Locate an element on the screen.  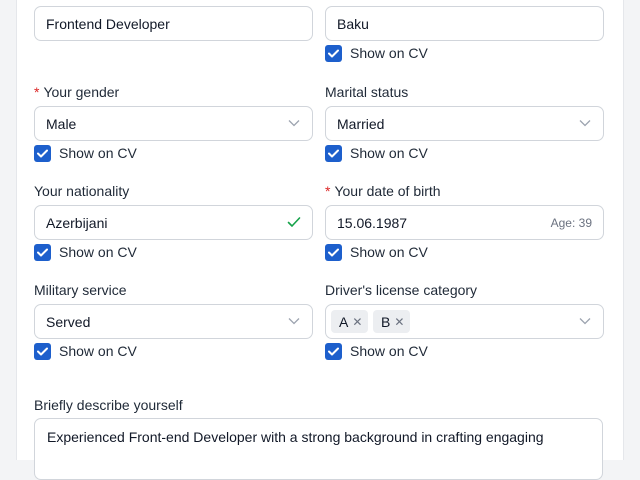
license-tag-a: A ✕ is located at coordinates (350, 321).